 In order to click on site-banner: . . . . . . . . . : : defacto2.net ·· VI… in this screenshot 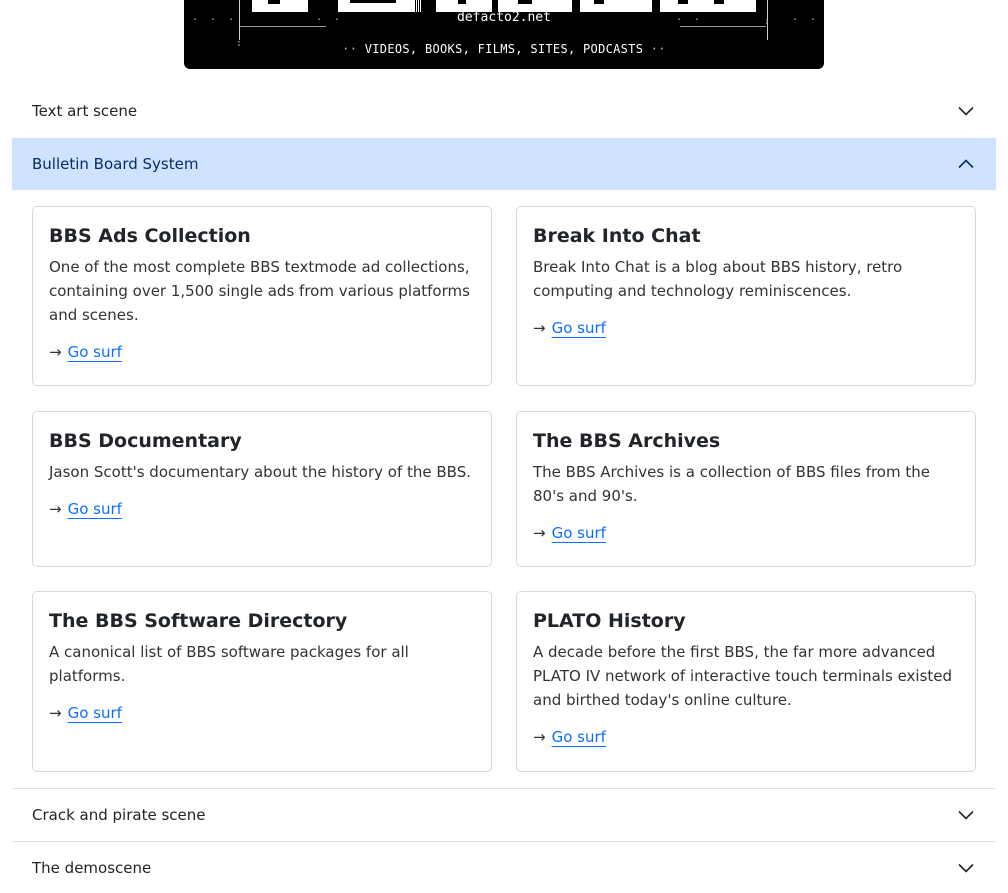, I will do `click(504, 34)`.